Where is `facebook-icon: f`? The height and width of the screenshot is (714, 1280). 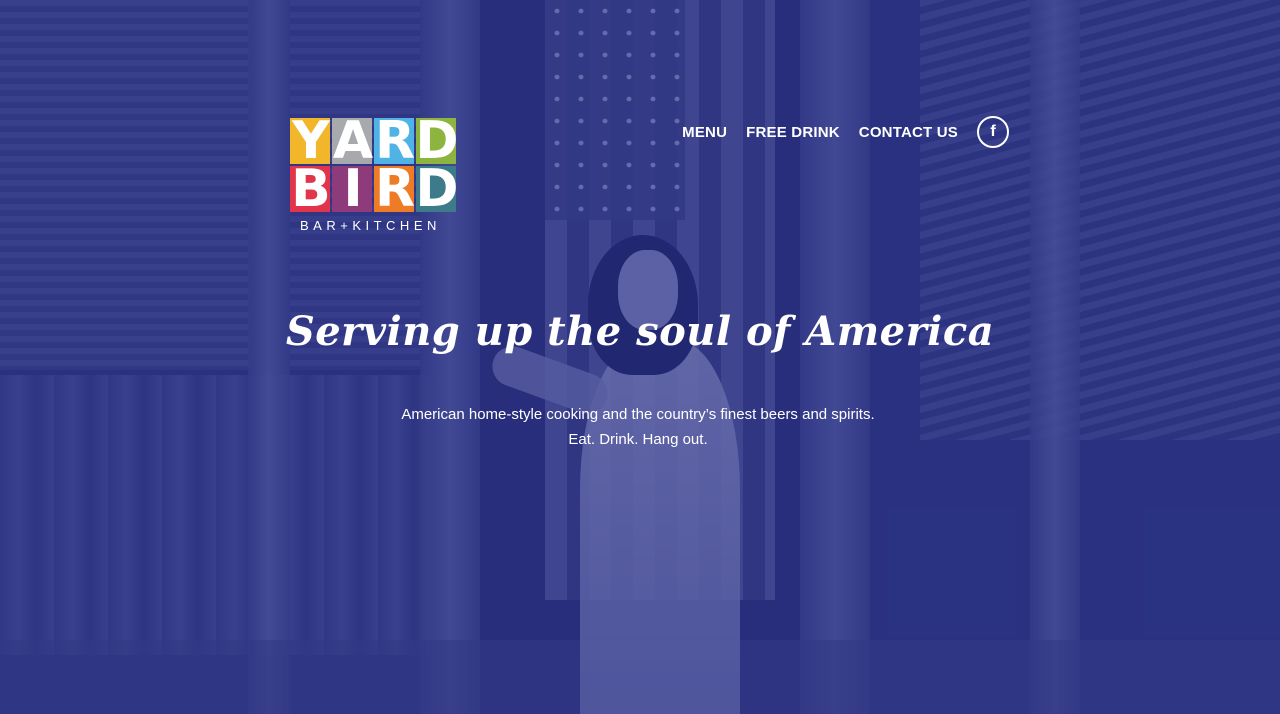
facebook-icon: f is located at coordinates (993, 132).